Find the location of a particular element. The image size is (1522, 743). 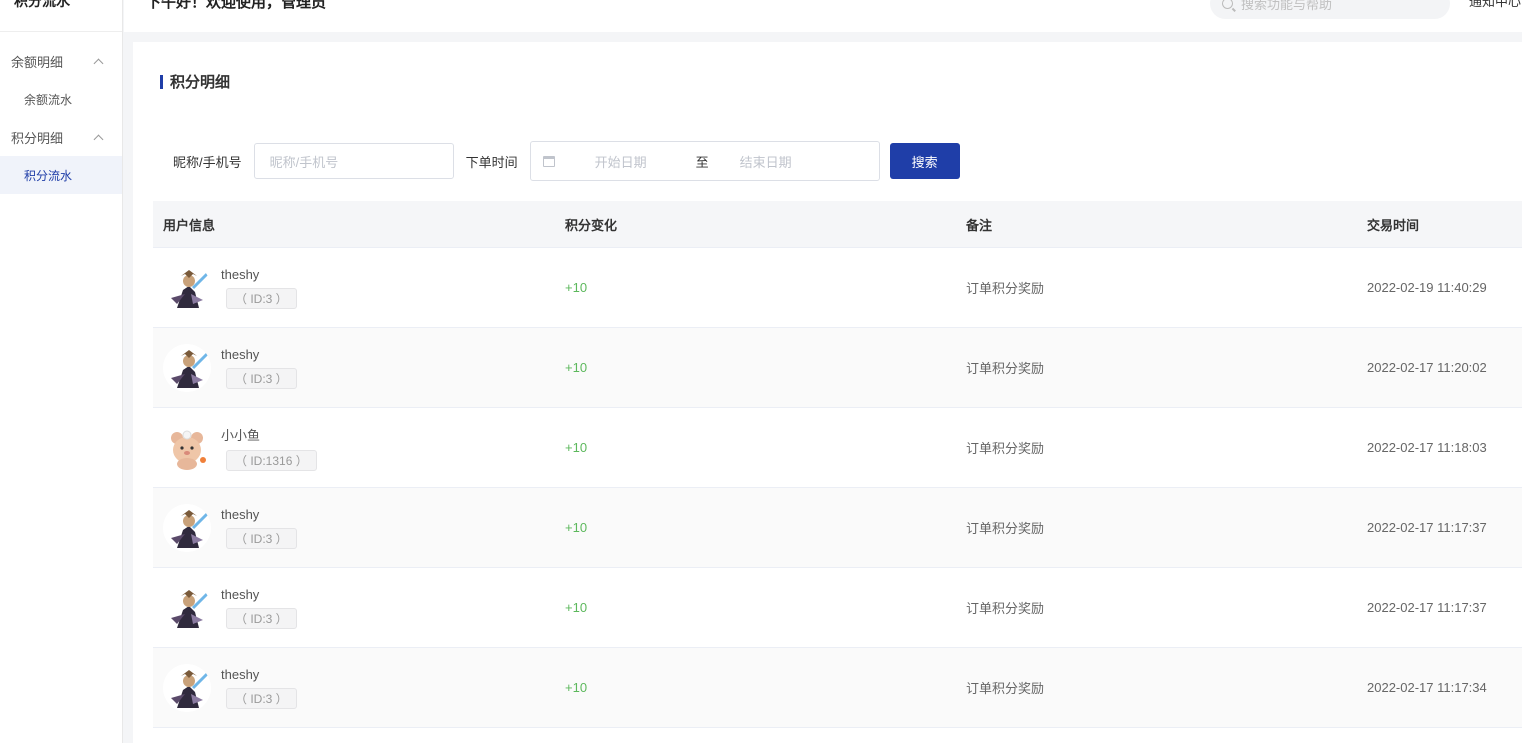

search-placeholder: 搜索功能与帮助 is located at coordinates (1287, 6).